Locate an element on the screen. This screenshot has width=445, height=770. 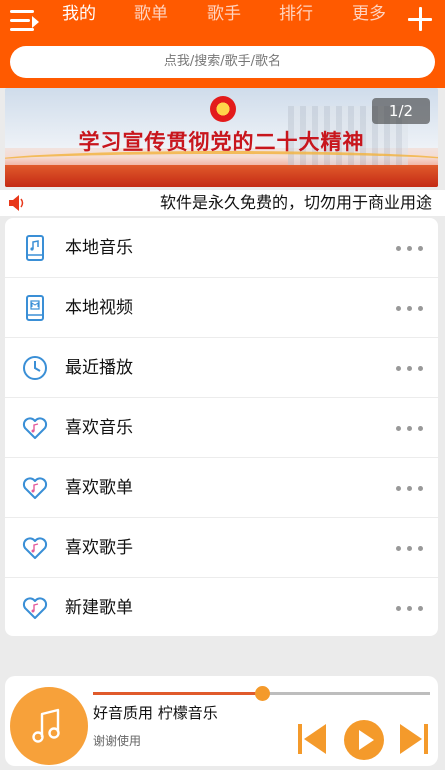
menu-item-liked-music: 喜欢音乐 is located at coordinates (221, 428).